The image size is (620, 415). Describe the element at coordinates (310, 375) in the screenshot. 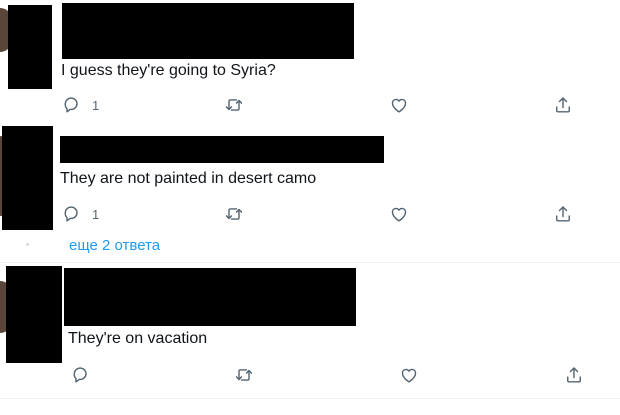

I see `tweet-actions` at that location.